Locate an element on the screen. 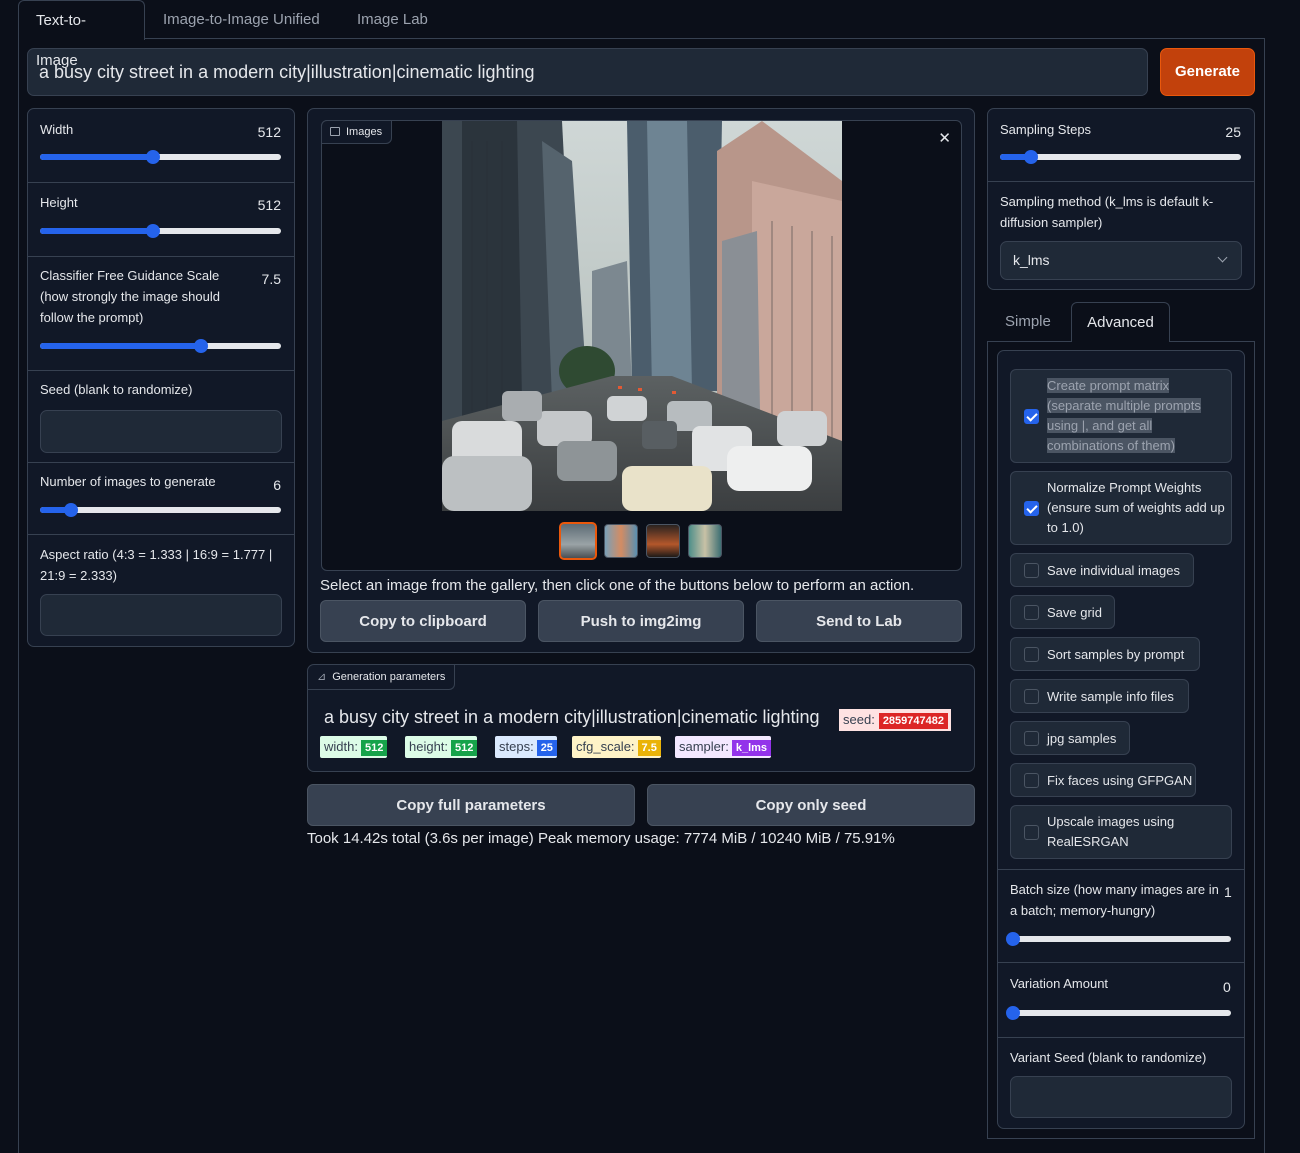 This screenshot has width=1300, height=1153. steps-chip-value: 25 is located at coordinates (546, 748).